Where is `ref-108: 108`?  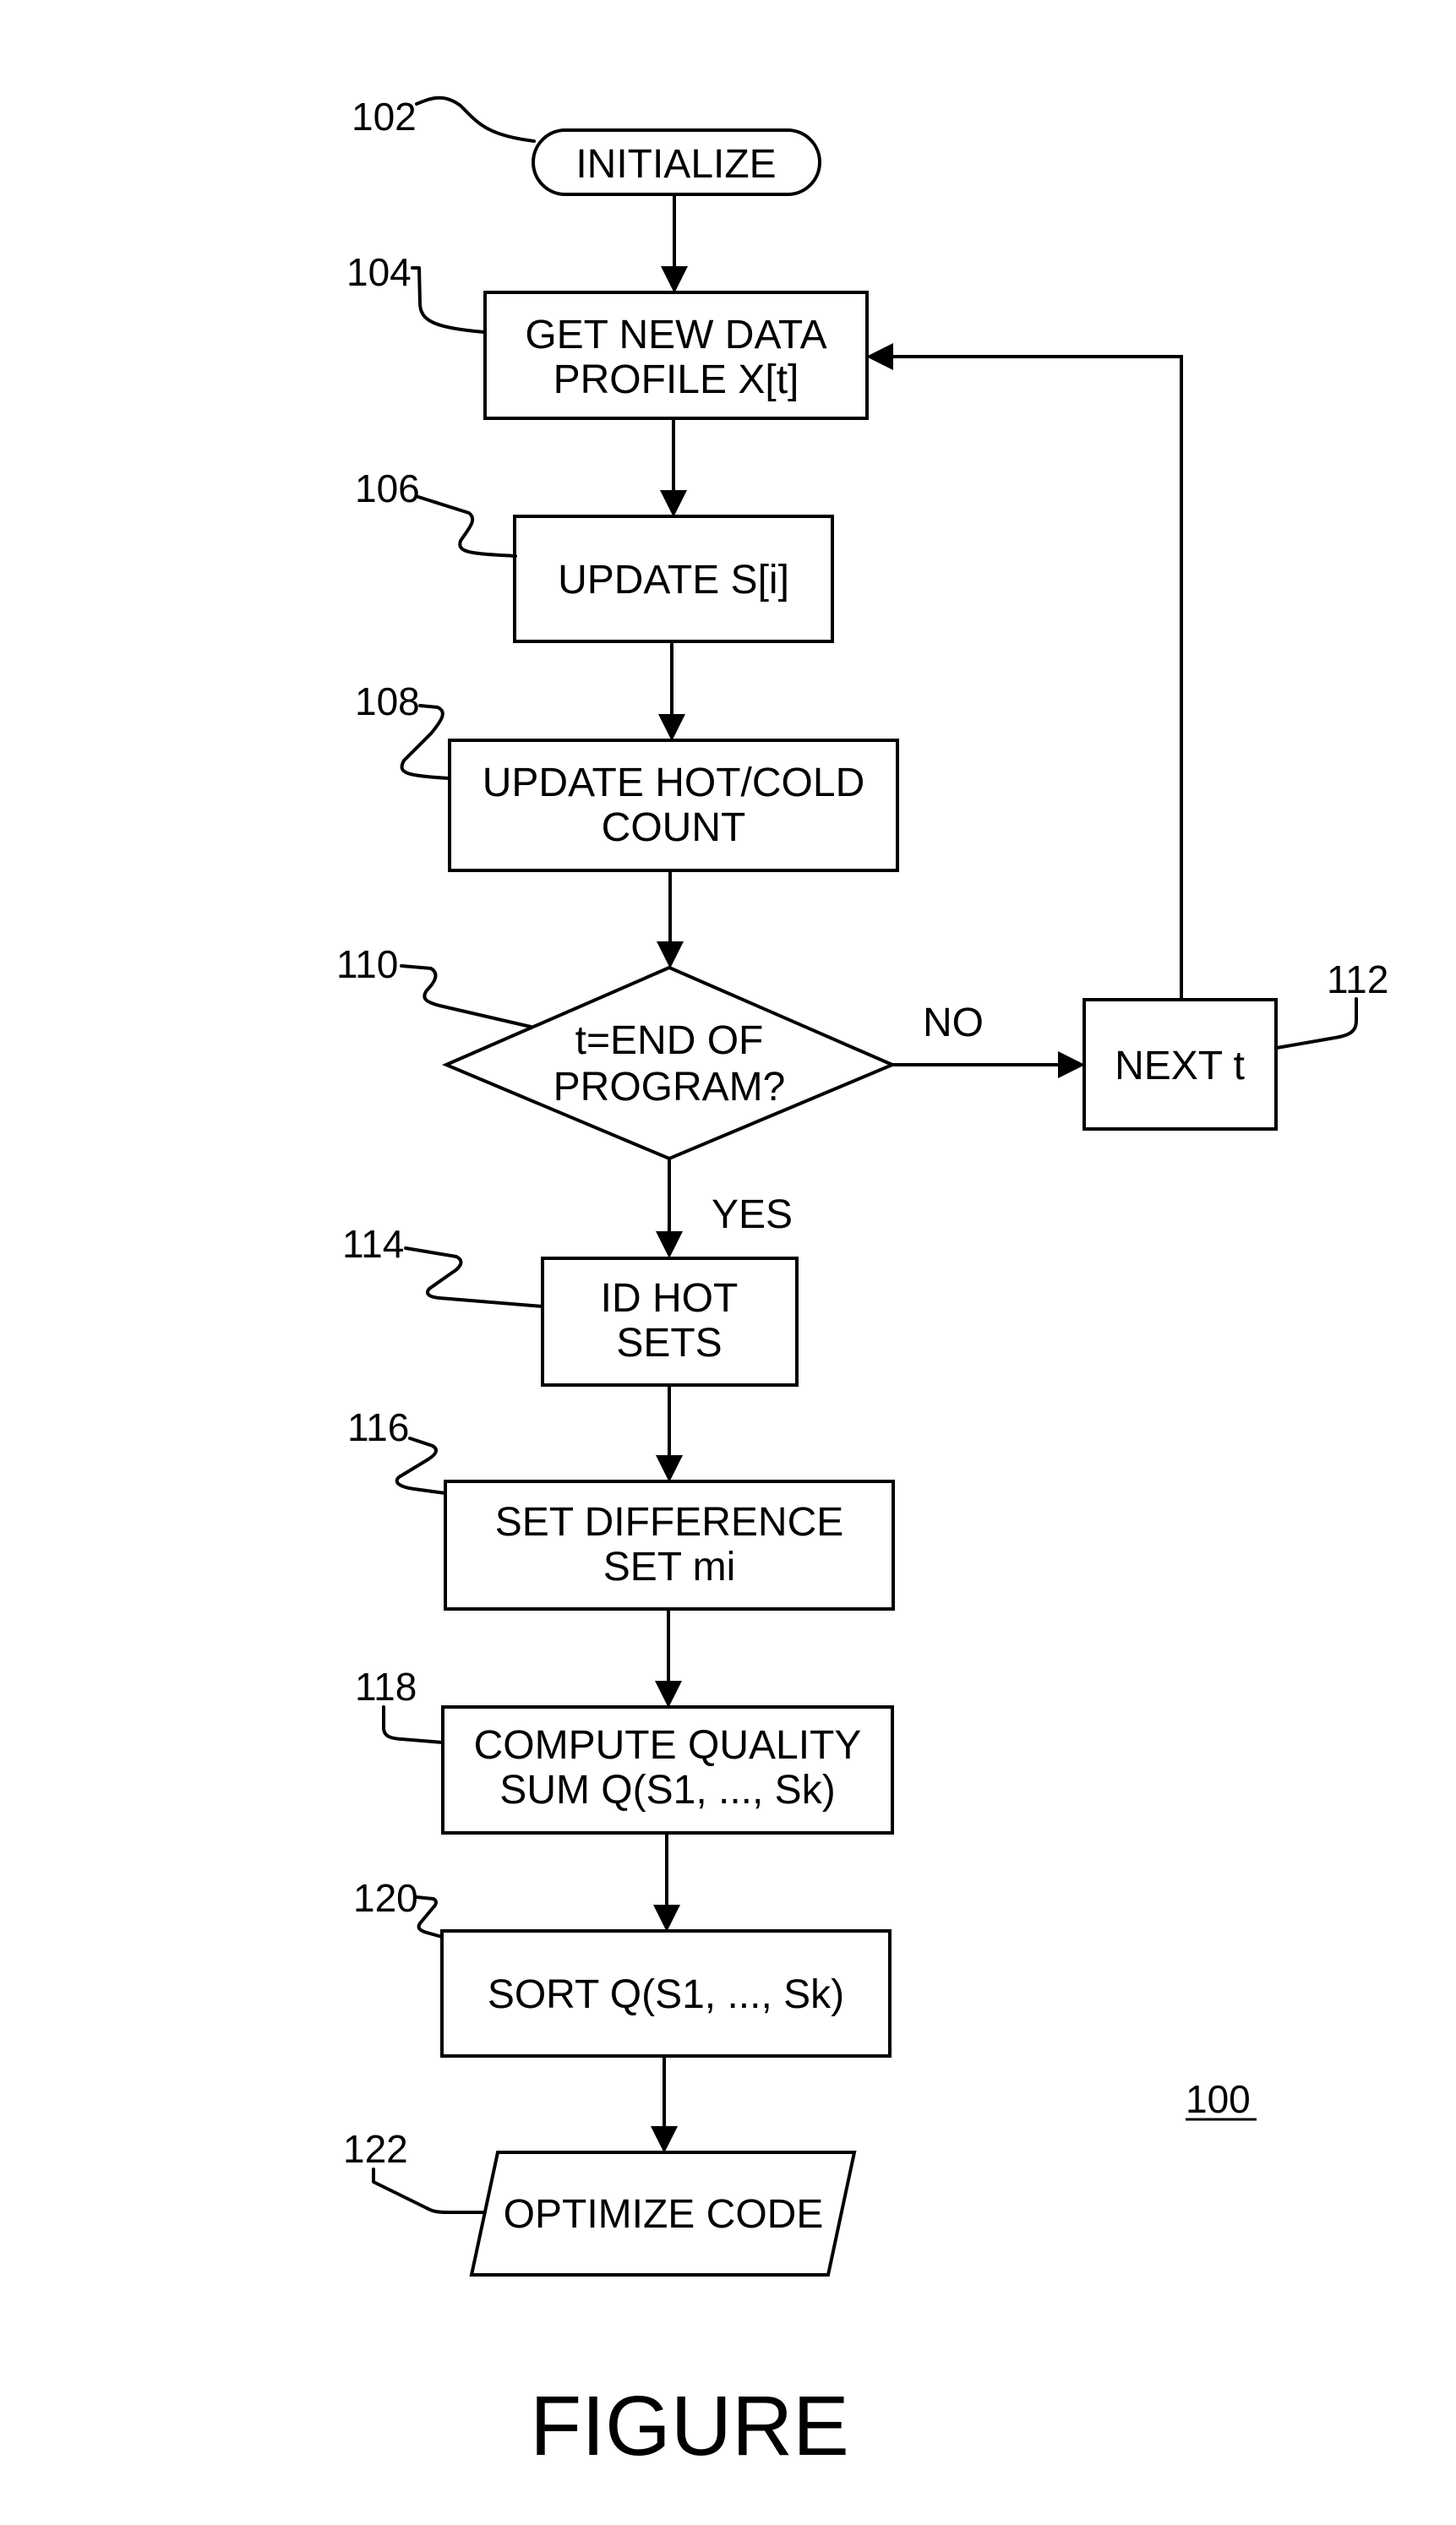
ref-108: 108 is located at coordinates (387, 701).